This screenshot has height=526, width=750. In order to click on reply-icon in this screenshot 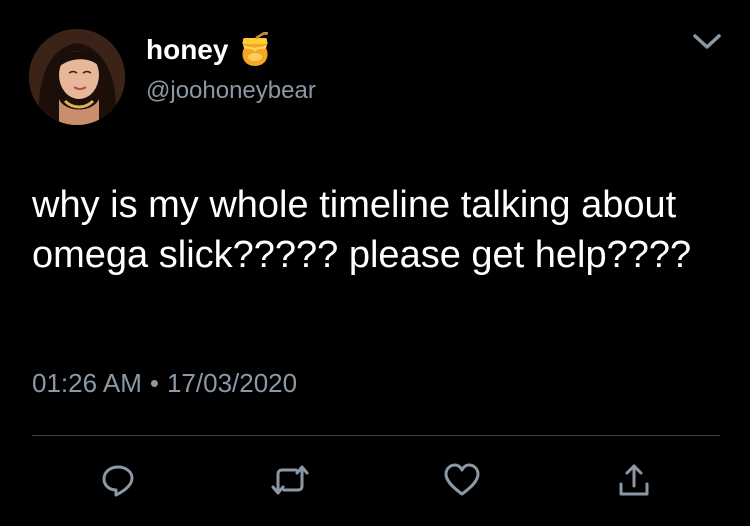, I will do `click(118, 481)`.